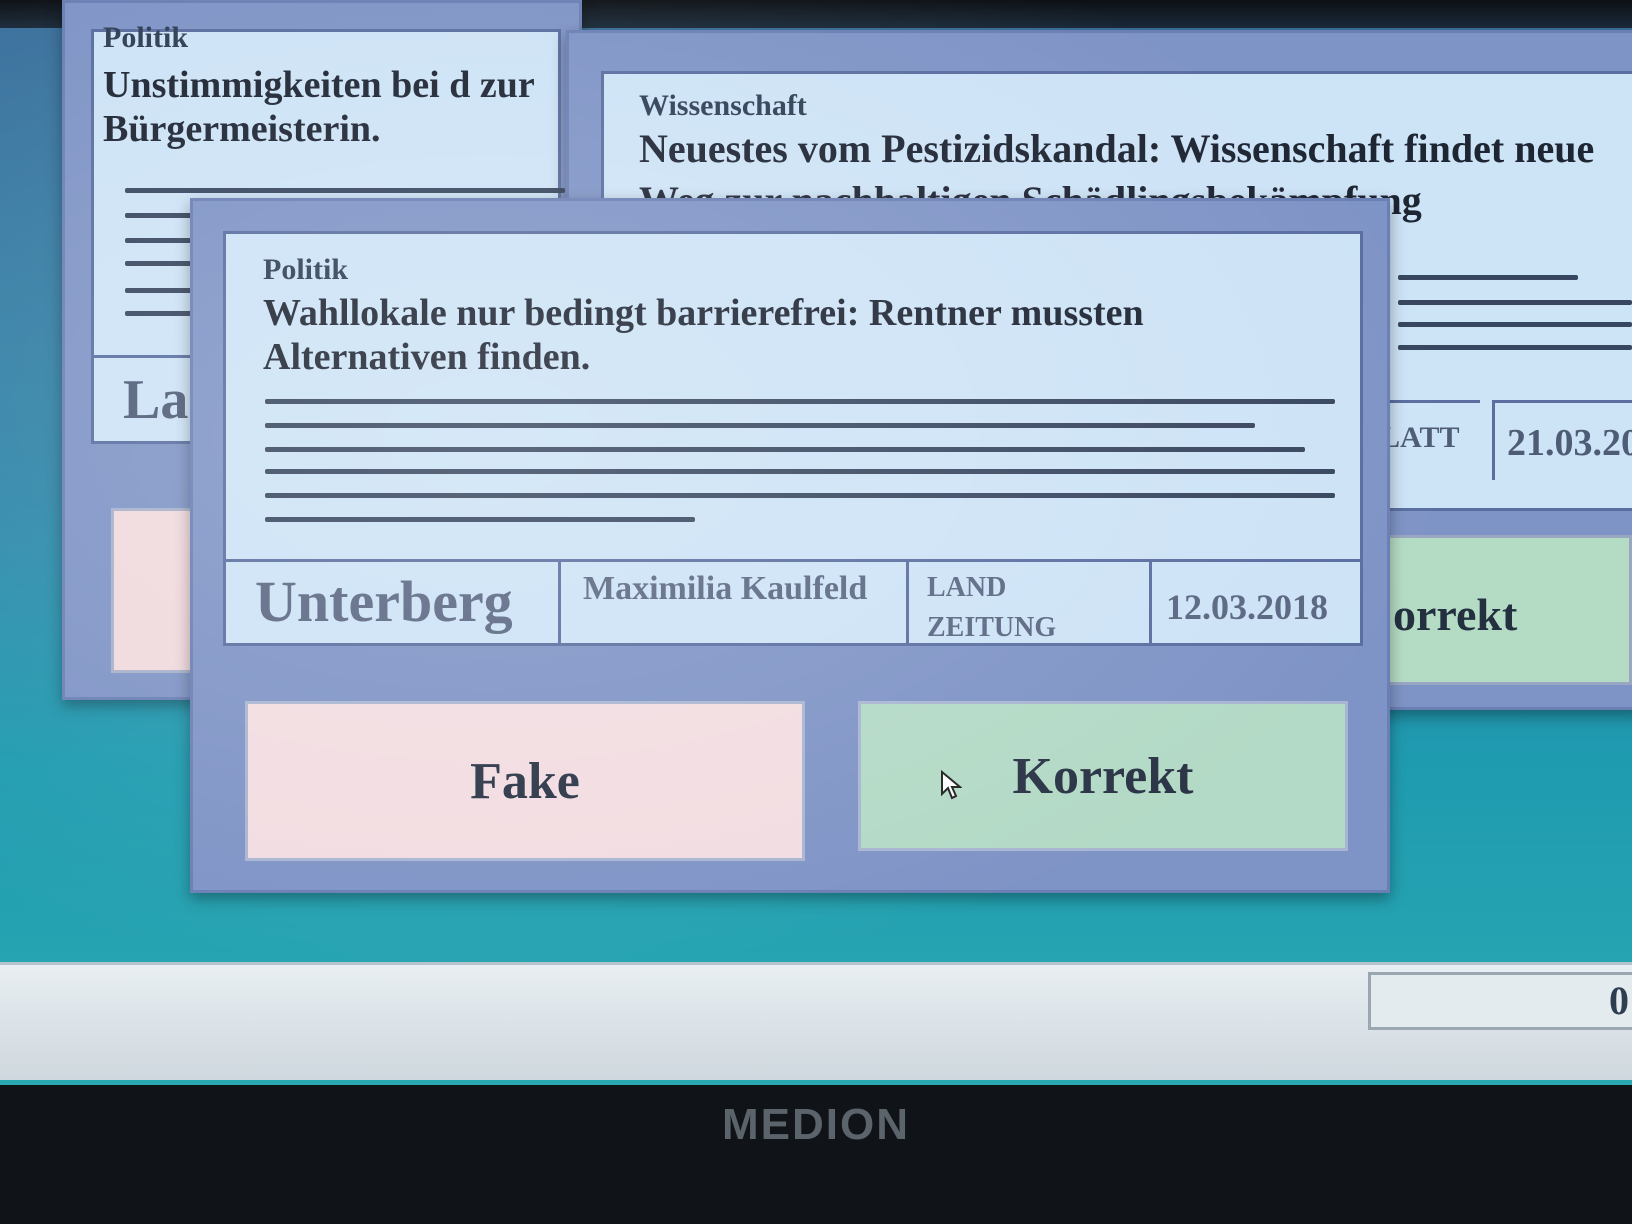 This screenshot has width=1632, height=1224. Describe the element at coordinates (1506, 610) in the screenshot. I see `back-right-korrekt-button: orrekt` at that location.